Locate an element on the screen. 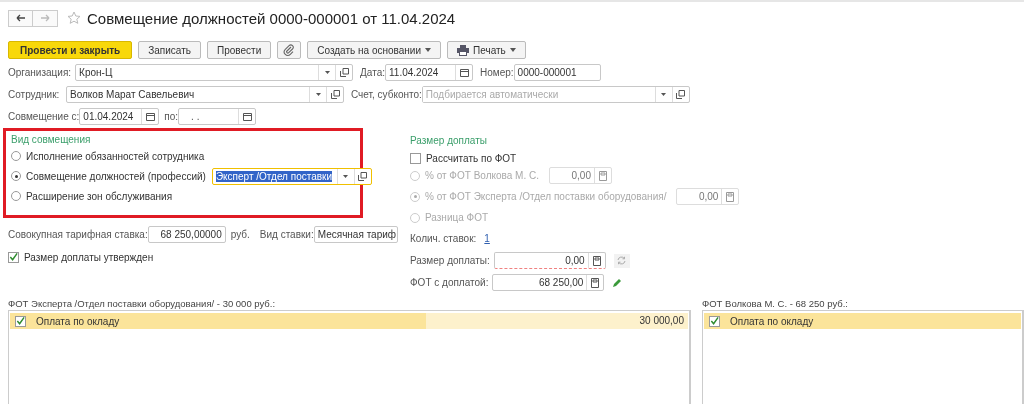  account-field: Подбирается автоматически is located at coordinates (555, 94).